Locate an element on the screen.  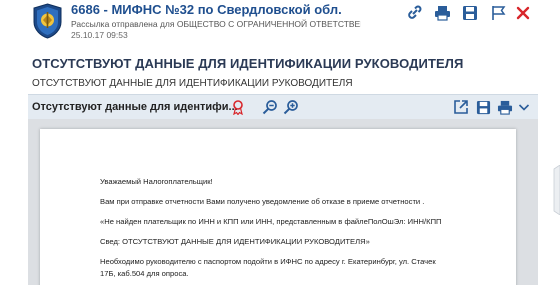
attachment-print-icon is located at coordinates (505, 107).